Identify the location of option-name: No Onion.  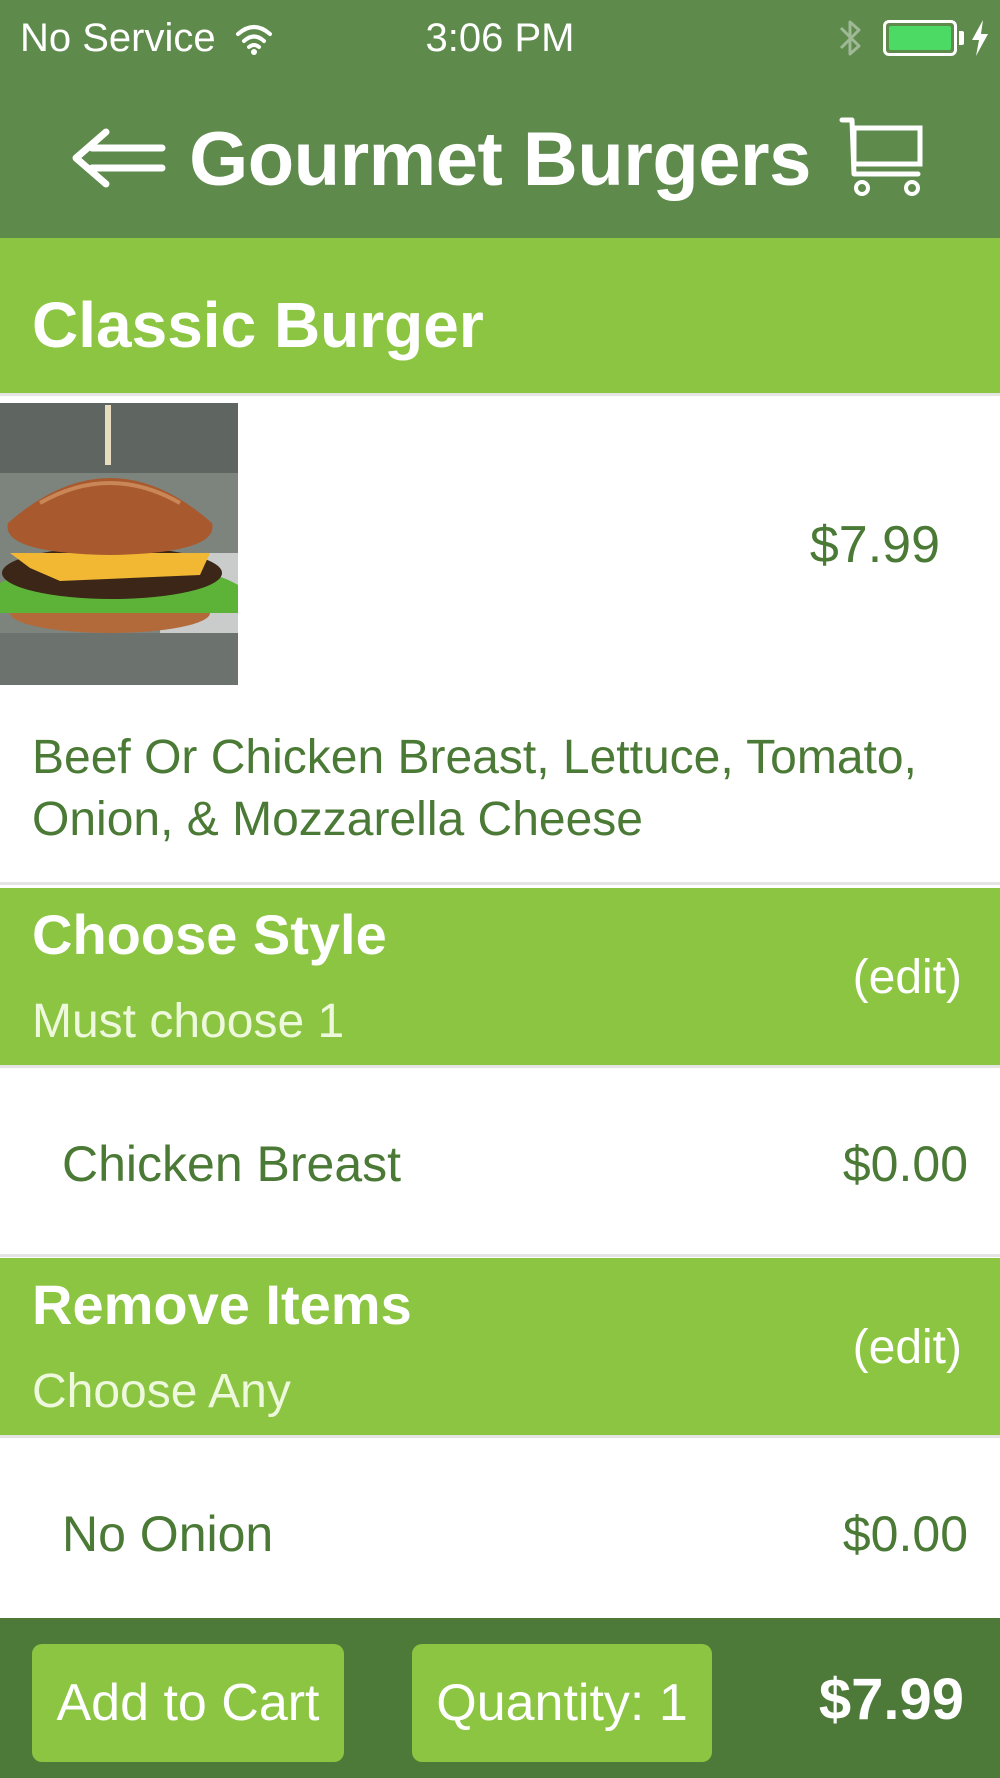
(168, 1534).